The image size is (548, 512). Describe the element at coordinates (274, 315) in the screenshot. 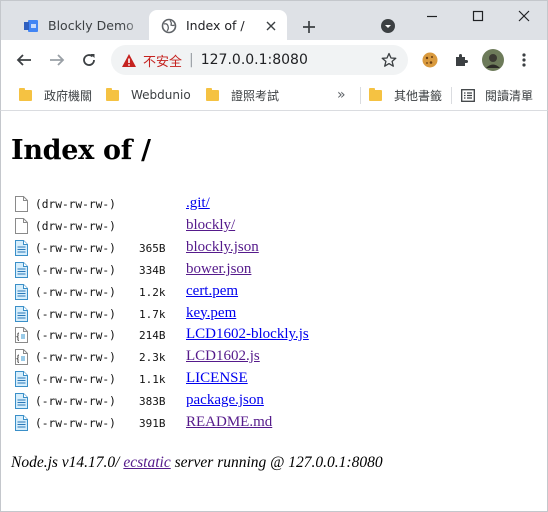

I see `file-row: (-rw-rw-rw-) 1.7k key.pem` at that location.